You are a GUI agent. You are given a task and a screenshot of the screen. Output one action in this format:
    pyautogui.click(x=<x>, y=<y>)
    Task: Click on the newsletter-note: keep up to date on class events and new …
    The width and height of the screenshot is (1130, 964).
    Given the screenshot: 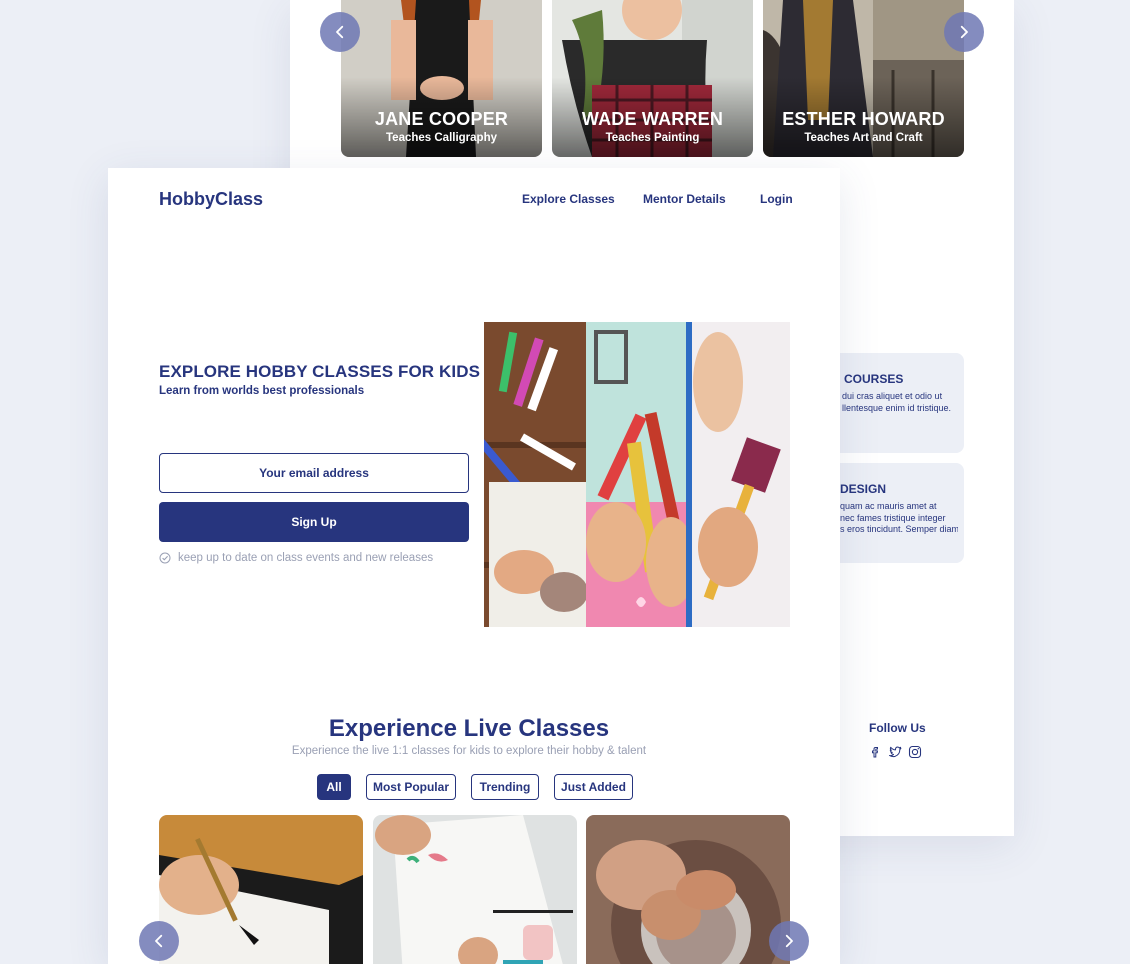 What is the action you would take?
    pyautogui.click(x=296, y=558)
    